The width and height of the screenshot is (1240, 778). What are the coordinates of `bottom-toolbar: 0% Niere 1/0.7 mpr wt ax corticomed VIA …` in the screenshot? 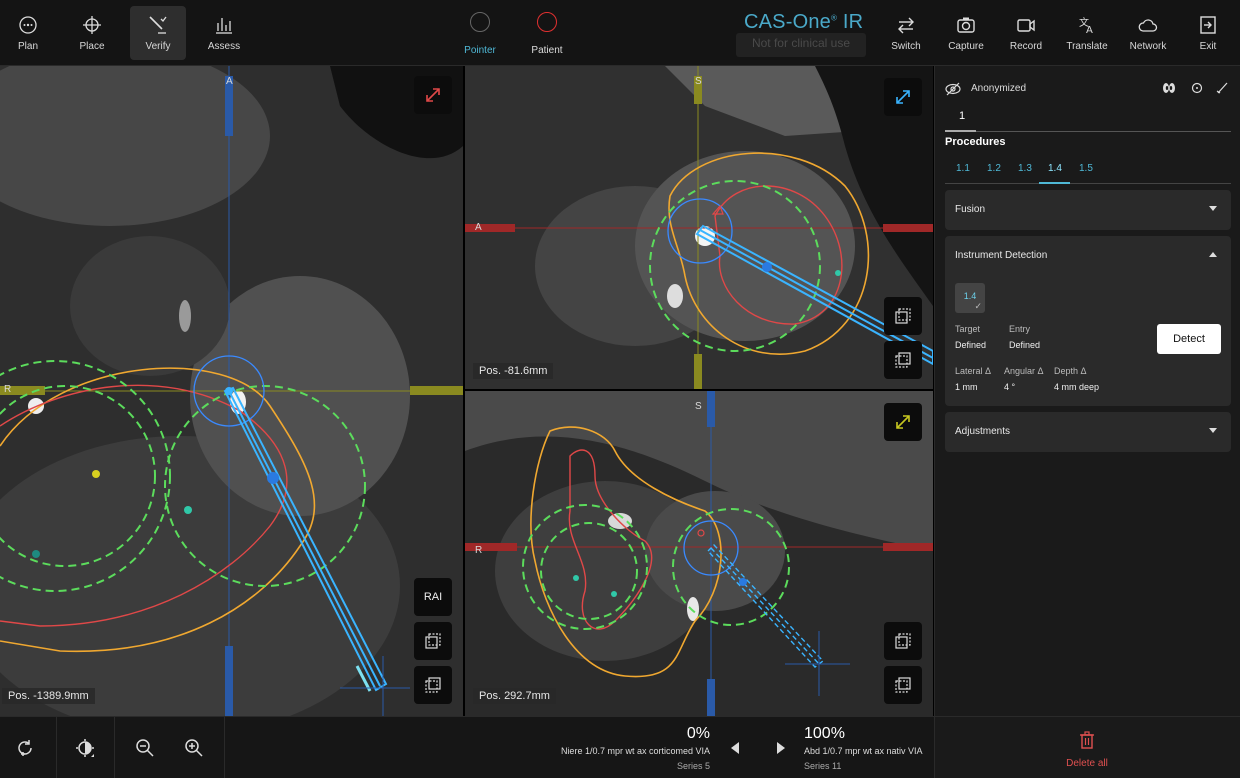 It's located at (467, 747).